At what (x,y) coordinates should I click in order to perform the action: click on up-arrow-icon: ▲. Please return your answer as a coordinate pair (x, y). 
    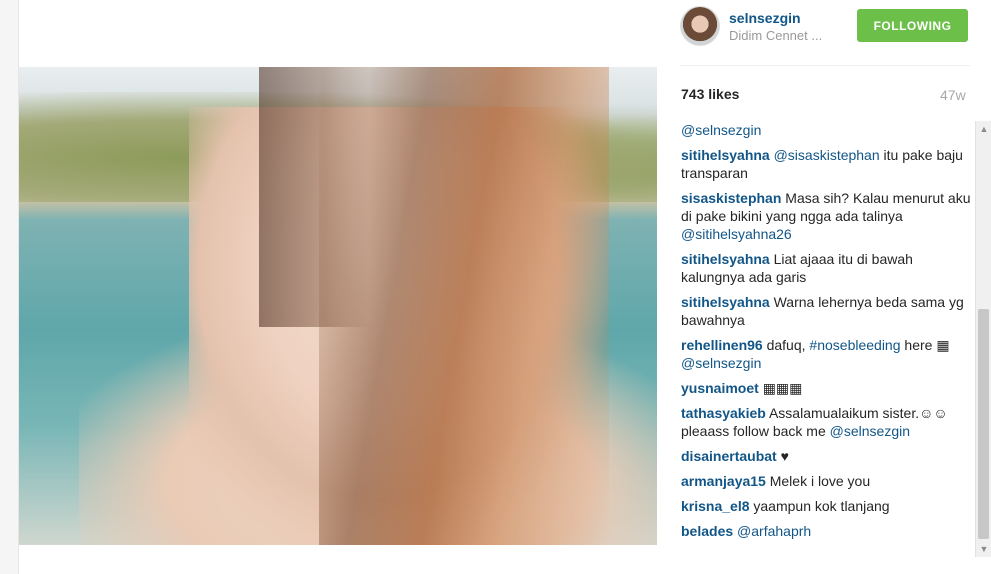
    Looking at the image, I should click on (983, 129).